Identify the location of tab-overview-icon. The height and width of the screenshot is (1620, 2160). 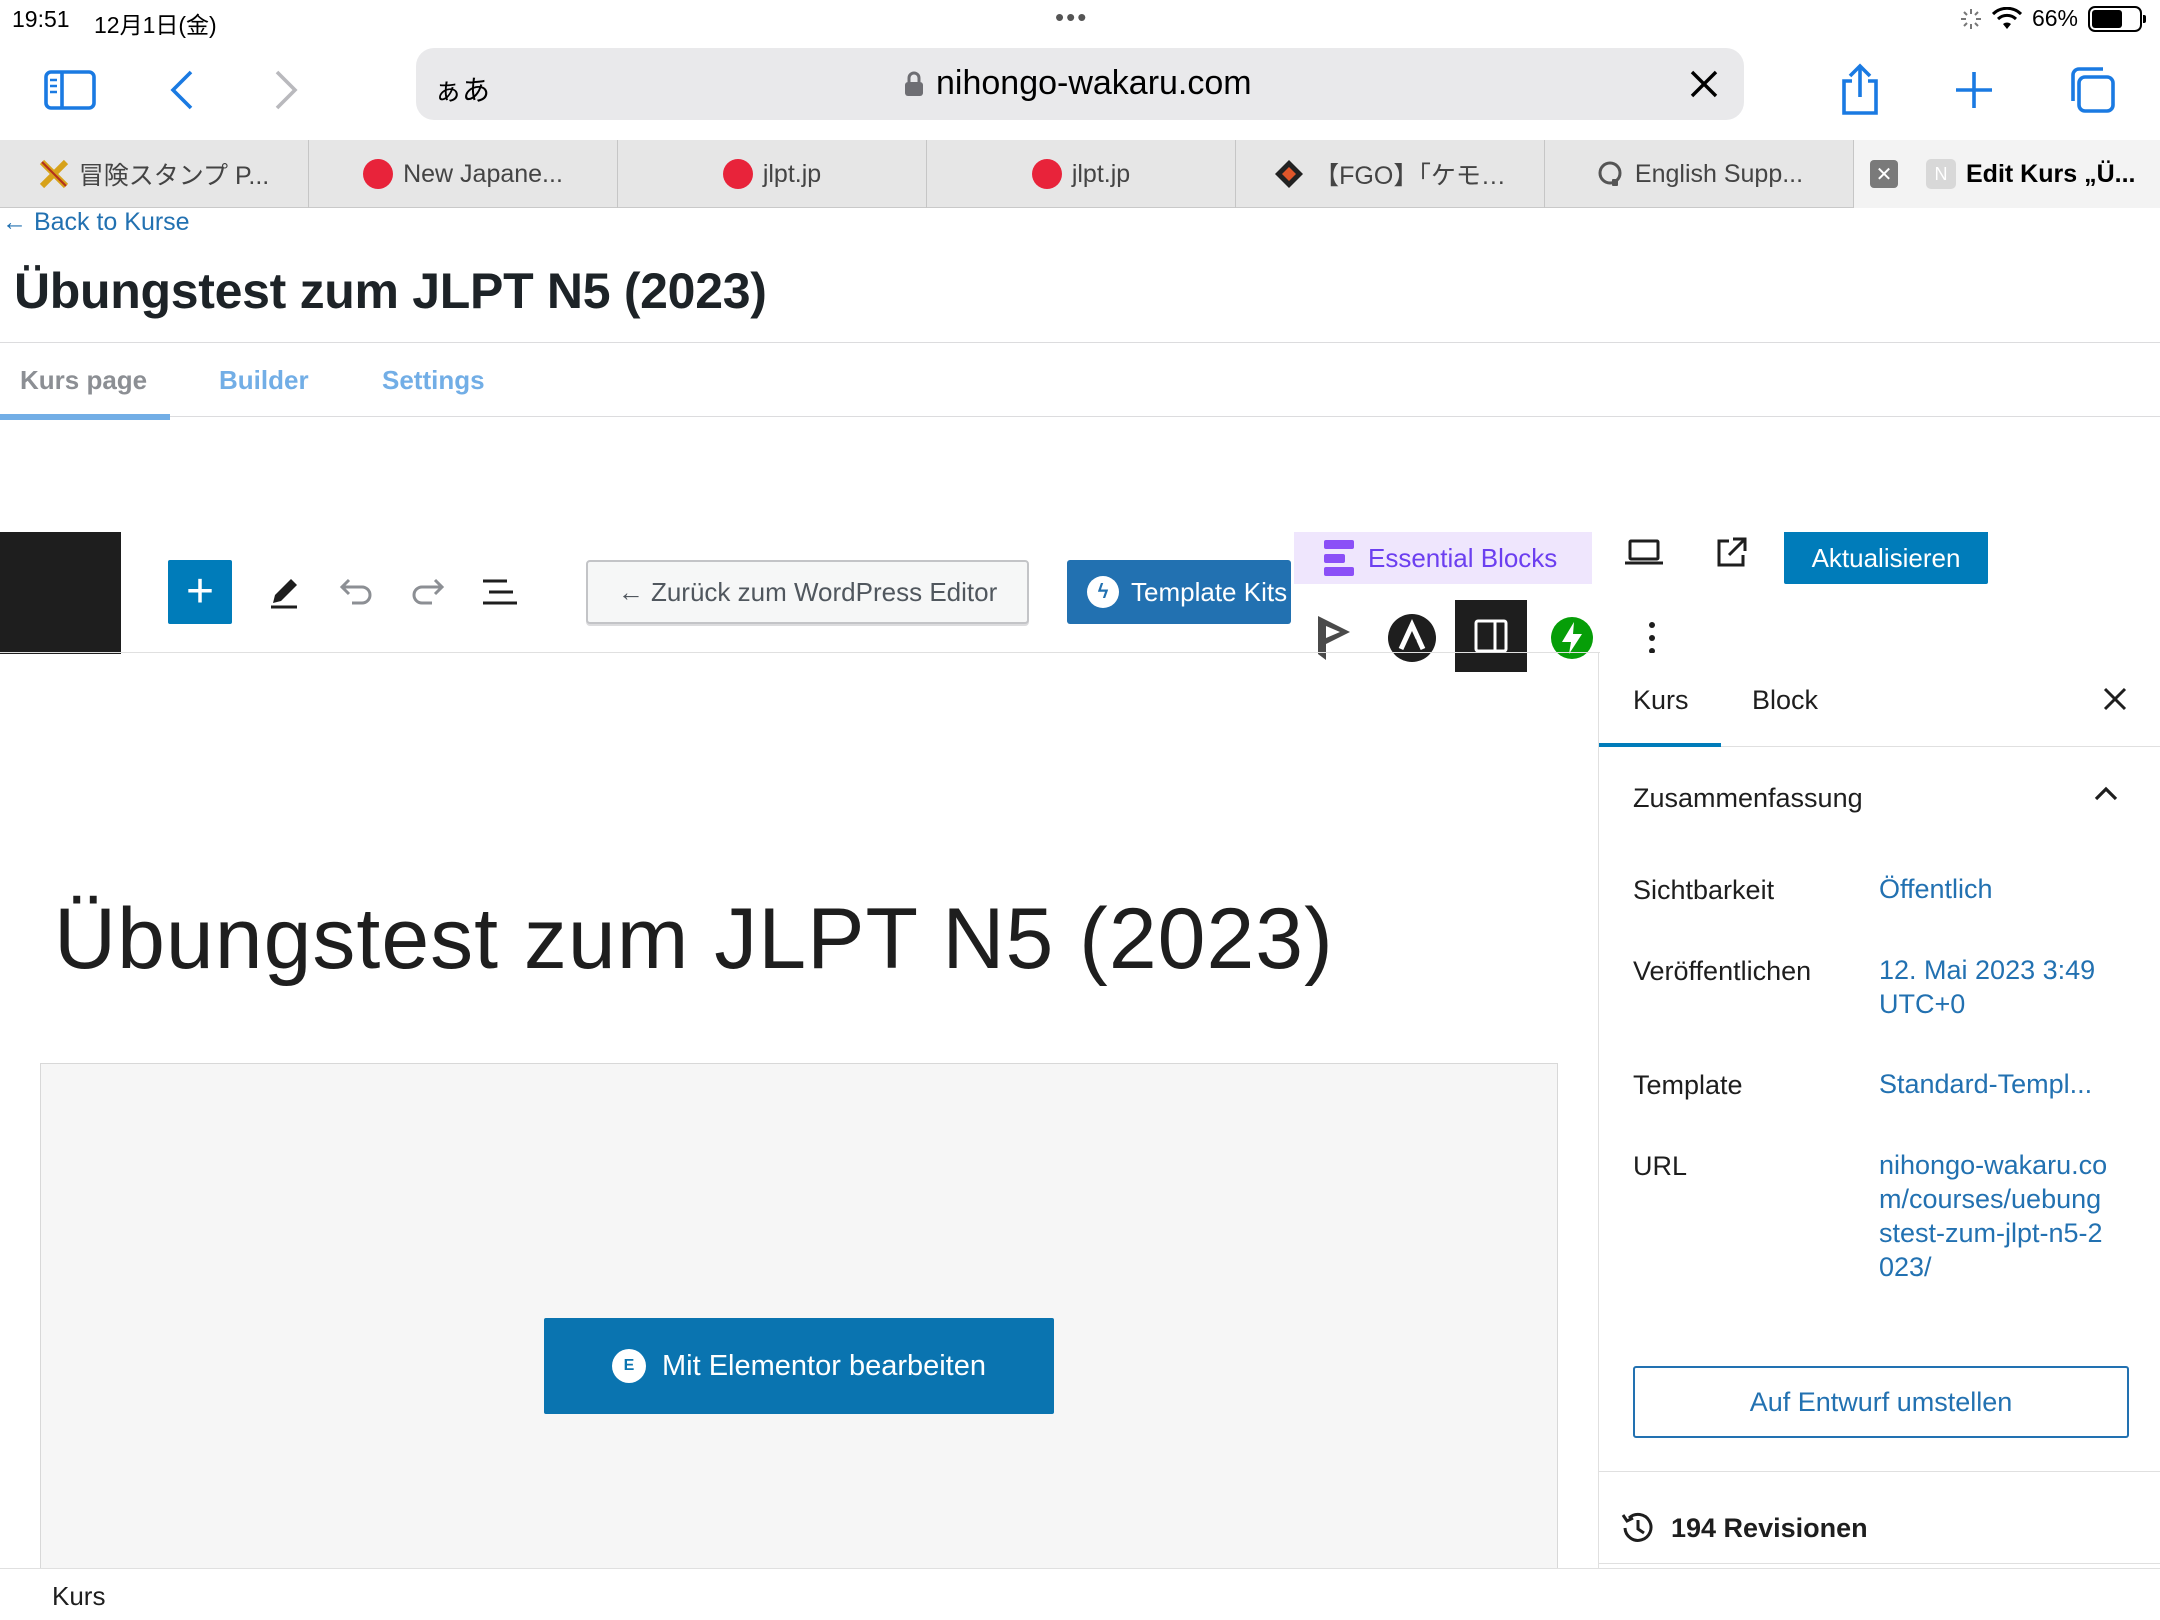
(2092, 90).